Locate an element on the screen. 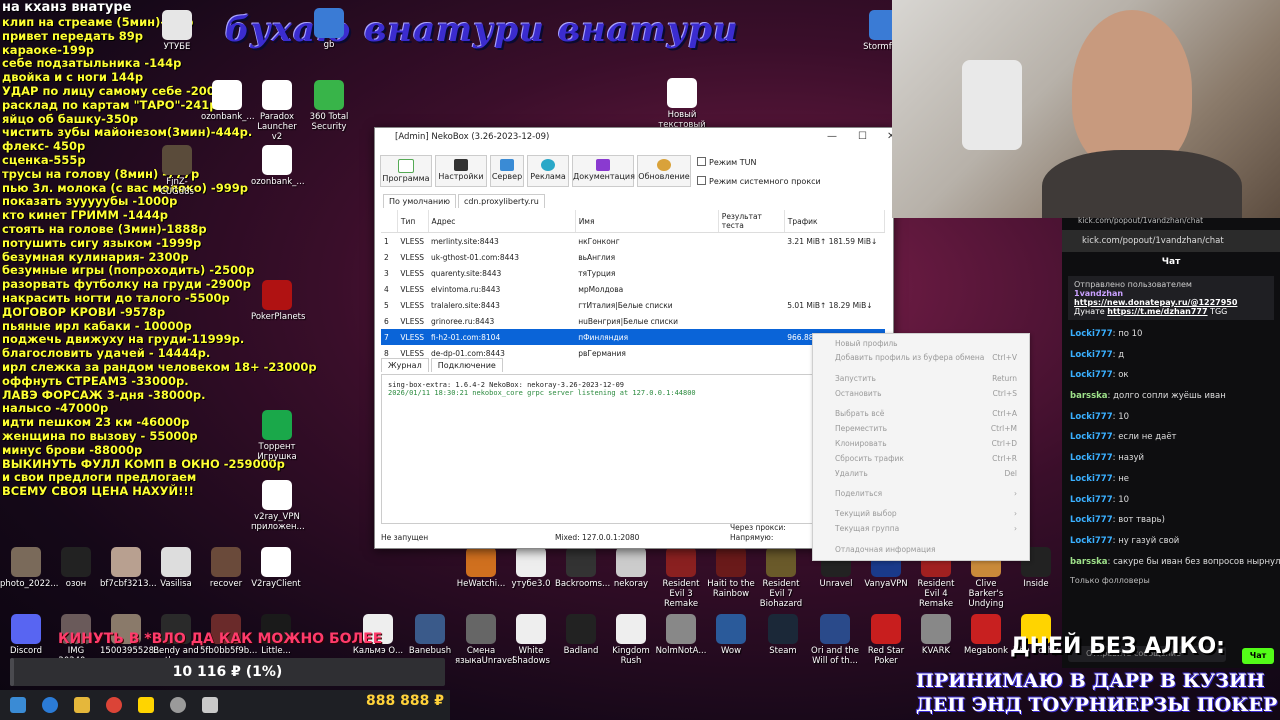 This screenshot has width=1280, height=720. proxy-row: 4 VLESS elvintoma.ru:8443 мрМолдова is located at coordinates (633, 289).